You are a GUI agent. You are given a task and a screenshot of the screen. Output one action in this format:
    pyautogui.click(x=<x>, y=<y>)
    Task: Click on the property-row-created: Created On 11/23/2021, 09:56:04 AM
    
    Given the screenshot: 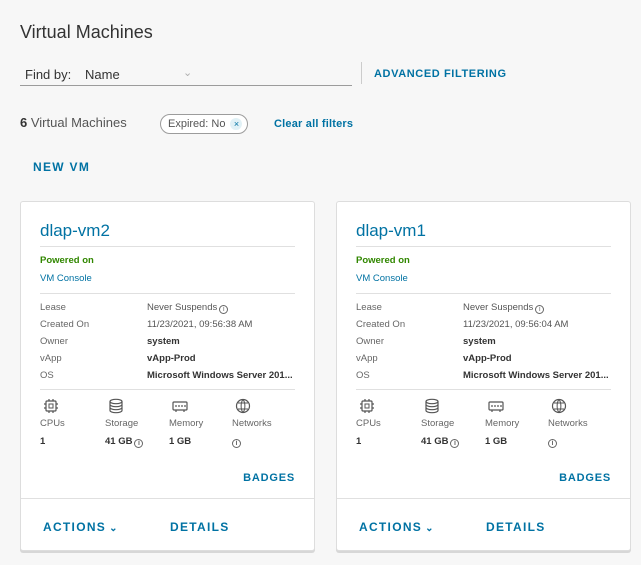 What is the action you would take?
    pyautogui.click(x=486, y=325)
    